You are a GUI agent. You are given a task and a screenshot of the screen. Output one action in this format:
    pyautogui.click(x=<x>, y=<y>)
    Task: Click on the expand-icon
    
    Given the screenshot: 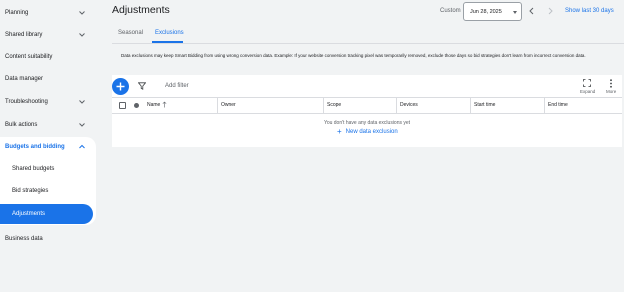 What is the action you would take?
    pyautogui.click(x=587, y=83)
    